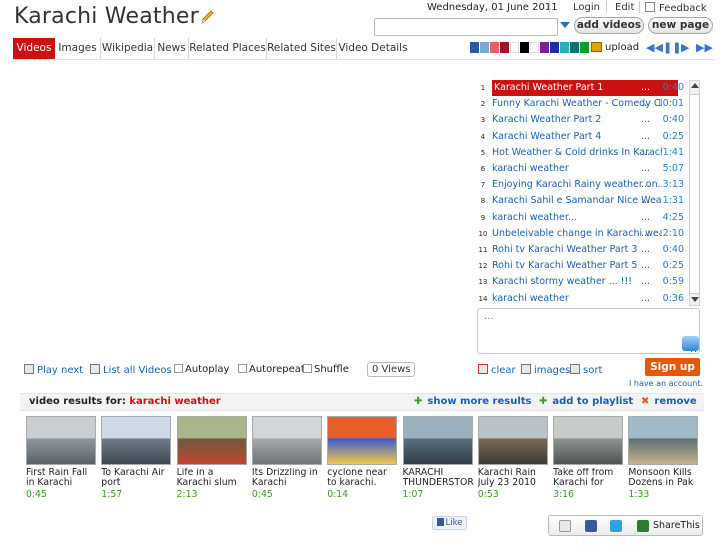 This screenshot has width=727, height=545. What do you see at coordinates (201, 369) in the screenshot?
I see `autoplay-checkbox: Autoplay` at bounding box center [201, 369].